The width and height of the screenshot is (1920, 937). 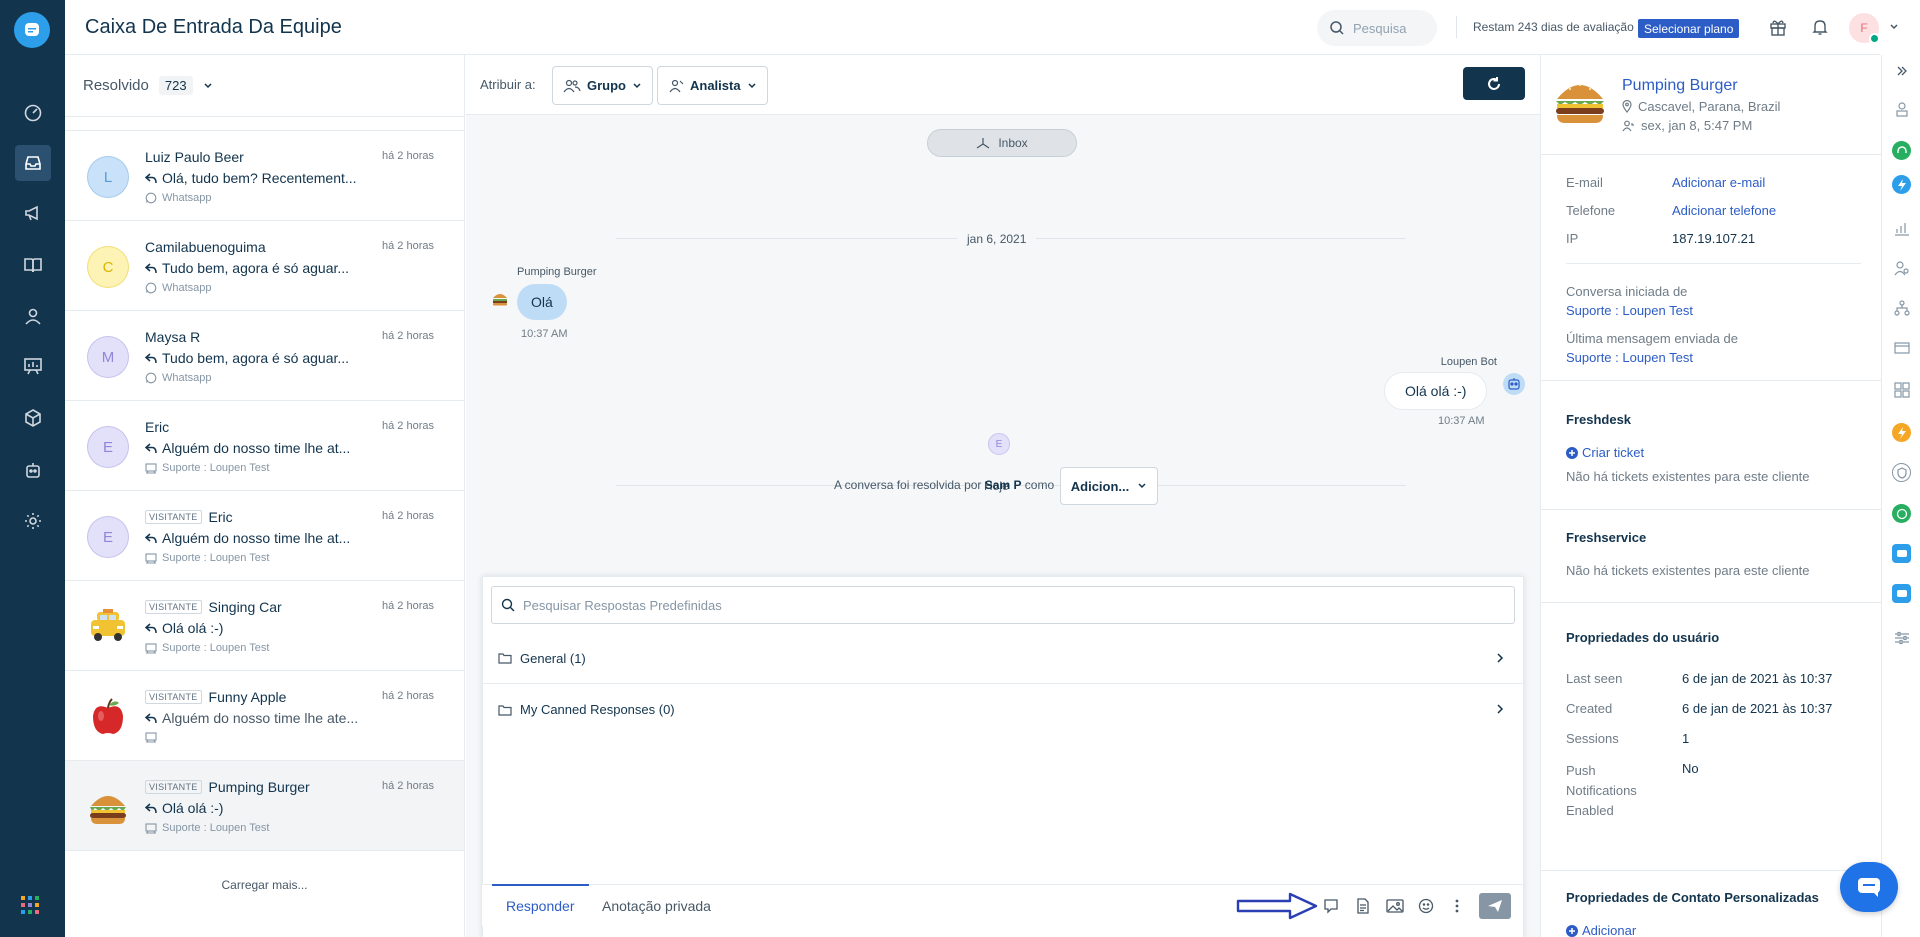 What do you see at coordinates (1629, 310) in the screenshot?
I see `started-from-value: Suporte : Loupen Test` at bounding box center [1629, 310].